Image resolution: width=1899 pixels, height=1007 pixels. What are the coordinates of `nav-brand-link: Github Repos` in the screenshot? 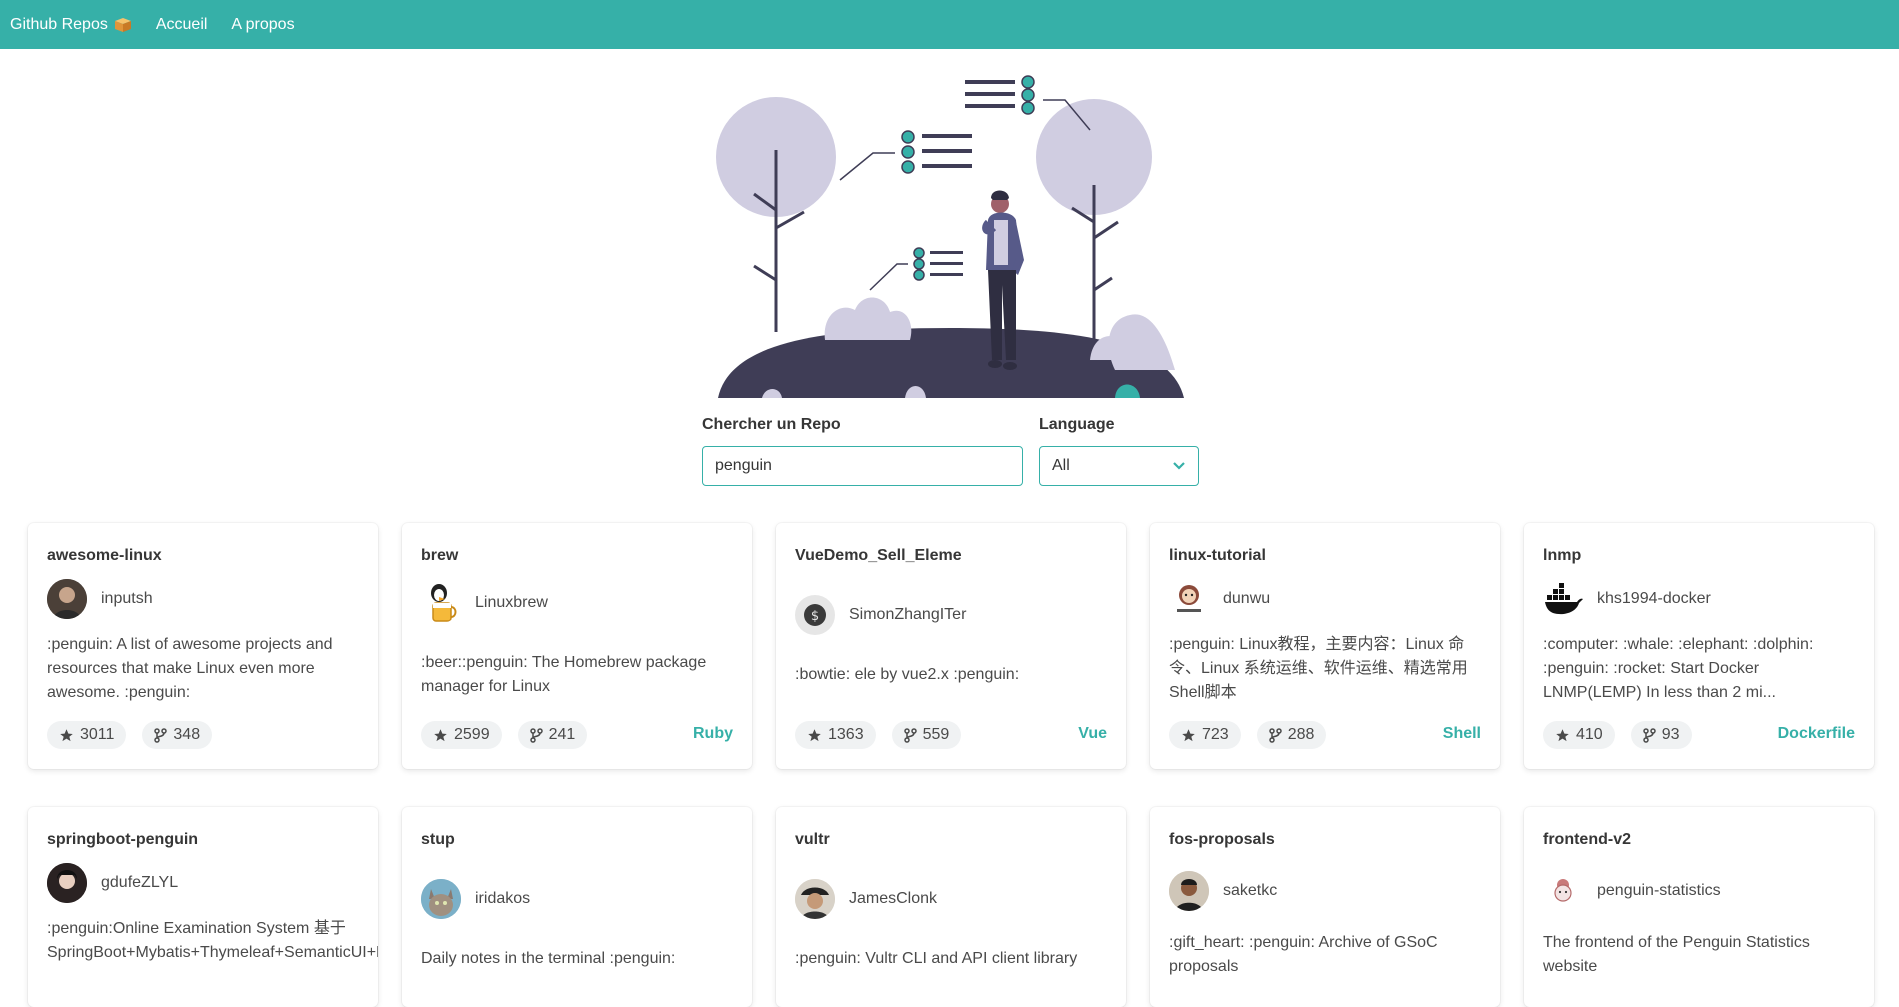 It's located at (71, 25).